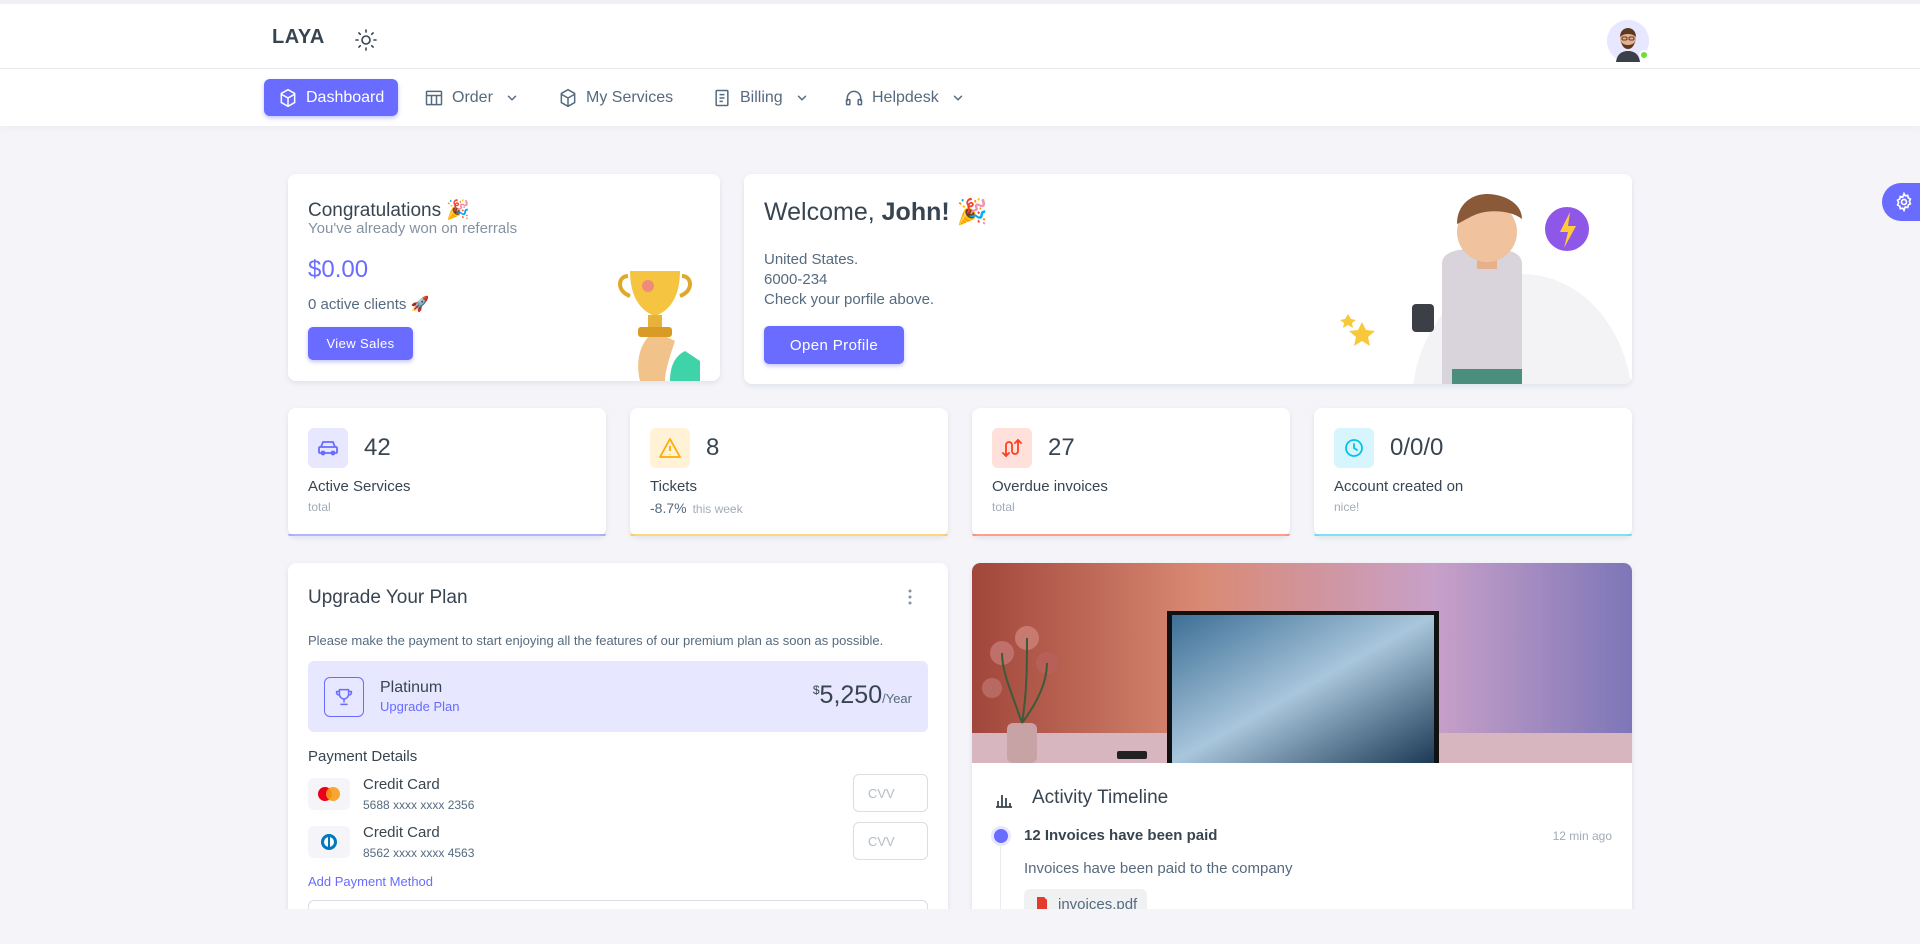 The width and height of the screenshot is (1920, 944). Describe the element at coordinates (713, 447) in the screenshot. I see `stat-value: 8` at that location.